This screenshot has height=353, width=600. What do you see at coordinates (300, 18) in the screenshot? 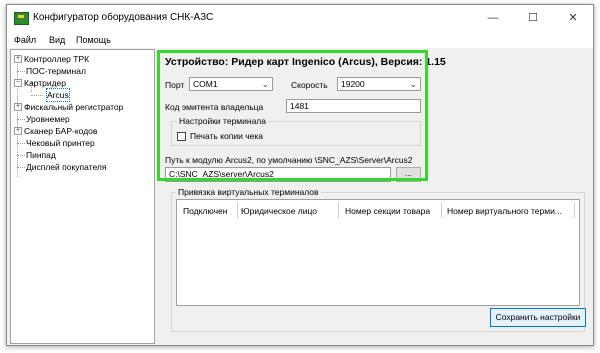
I see `title-bar: Конфигуратор оборудования СНК-АЗС — ☐ ✕` at bounding box center [300, 18].